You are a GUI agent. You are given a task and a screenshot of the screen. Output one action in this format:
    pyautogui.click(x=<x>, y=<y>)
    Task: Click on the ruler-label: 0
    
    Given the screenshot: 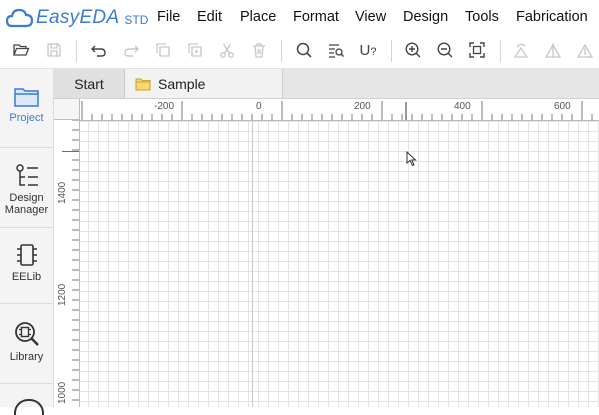 What is the action you would take?
    pyautogui.click(x=259, y=106)
    